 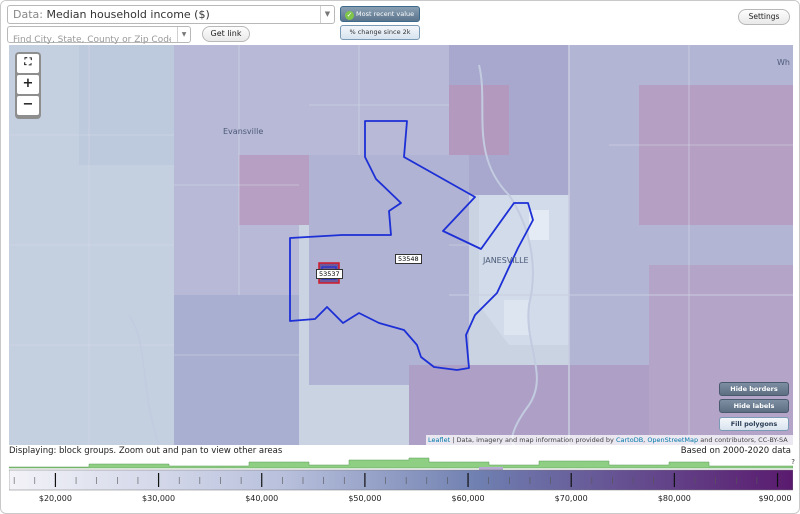 I want to click on legend-tick-label: $20,000, so click(x=55, y=498).